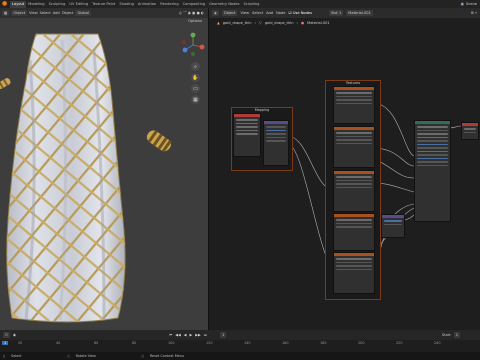  I want to click on tab-compositing: Compositing, so click(194, 4).